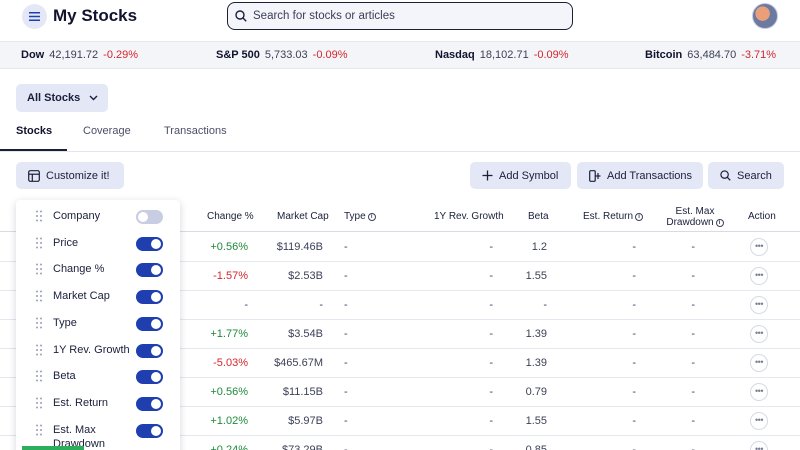 This screenshot has width=800, height=450. What do you see at coordinates (299, 247) in the screenshot?
I see `cell-market-cap: $119.46B` at bounding box center [299, 247].